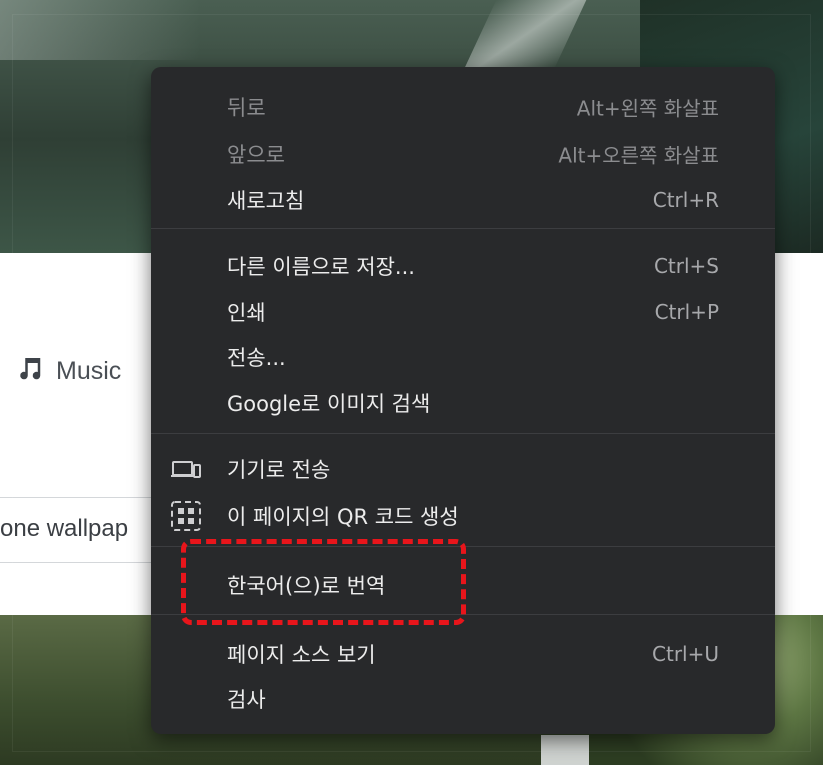  I want to click on menu-item-view-source: 페이지 소스 보기 Ctrl+U, so click(463, 654).